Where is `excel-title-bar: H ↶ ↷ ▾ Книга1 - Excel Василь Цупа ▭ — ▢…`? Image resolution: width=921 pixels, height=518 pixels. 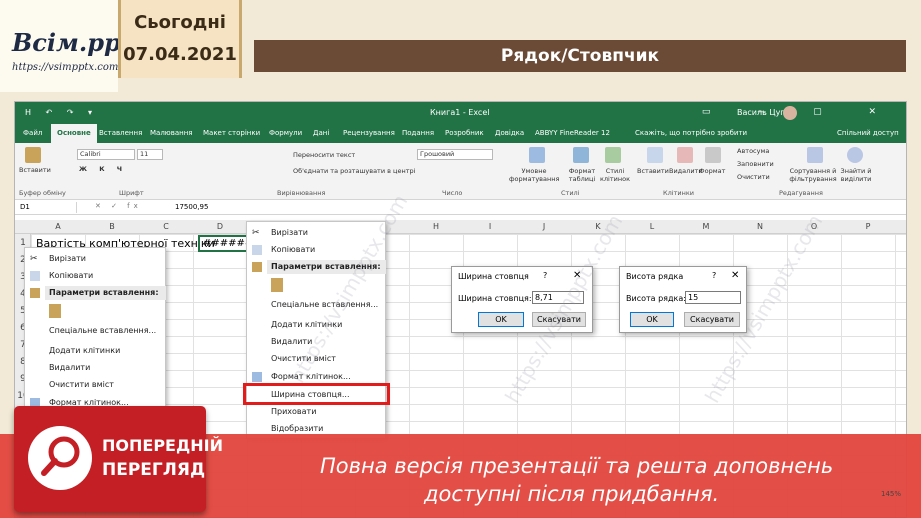 excel-title-bar: H ↶ ↷ ▾ Книга1 - Excel Василь Цупа ▭ — ▢… is located at coordinates (460, 113).